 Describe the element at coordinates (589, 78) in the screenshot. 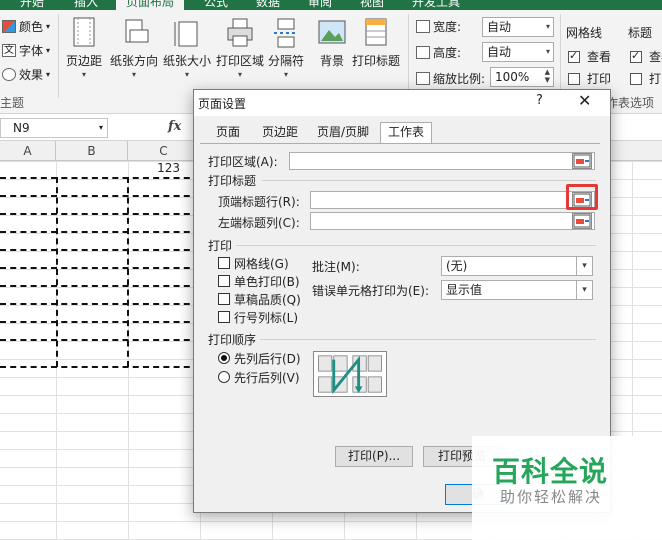

I see `gridlines-print-checkbox: 打印` at that location.